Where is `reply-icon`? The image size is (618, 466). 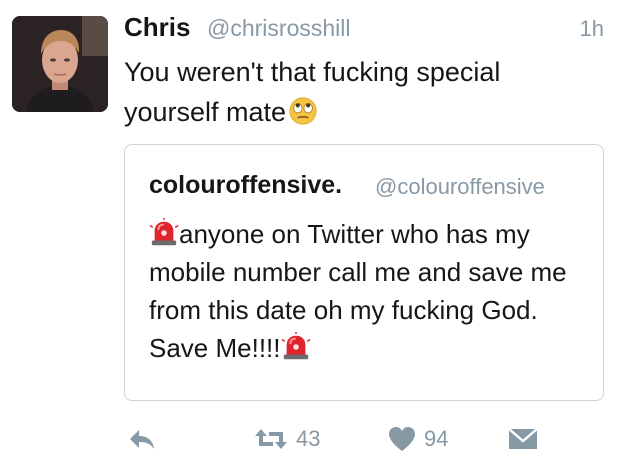 reply-icon is located at coordinates (142, 439).